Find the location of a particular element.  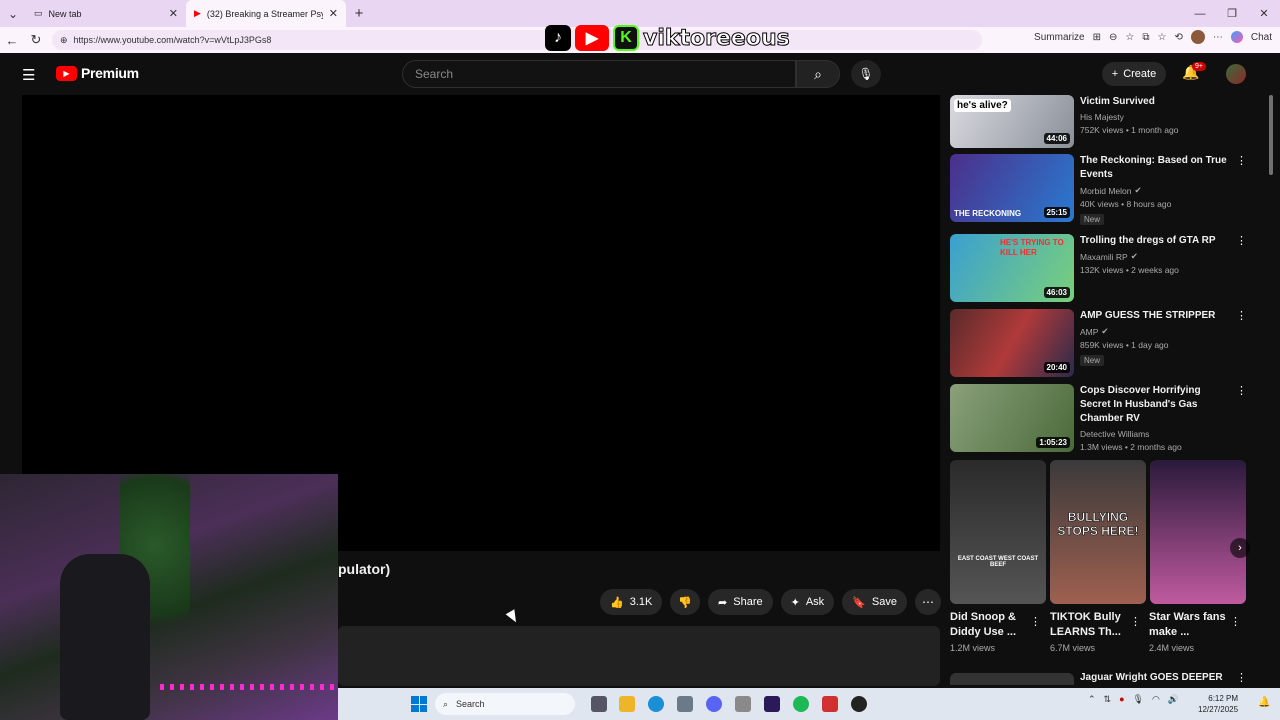

short-views: 1.2M views is located at coordinates (973, 648).